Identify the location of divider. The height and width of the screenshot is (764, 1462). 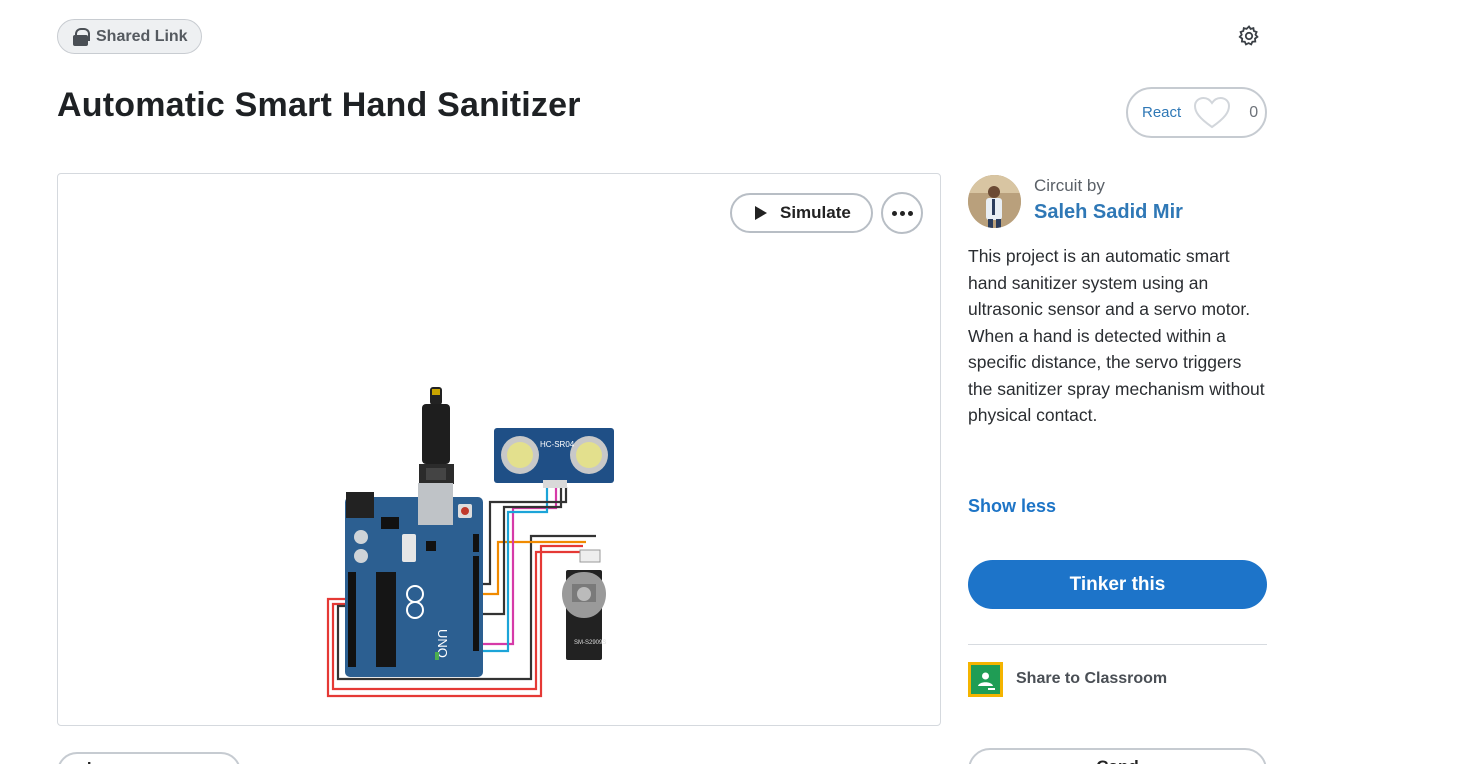
(1117, 644).